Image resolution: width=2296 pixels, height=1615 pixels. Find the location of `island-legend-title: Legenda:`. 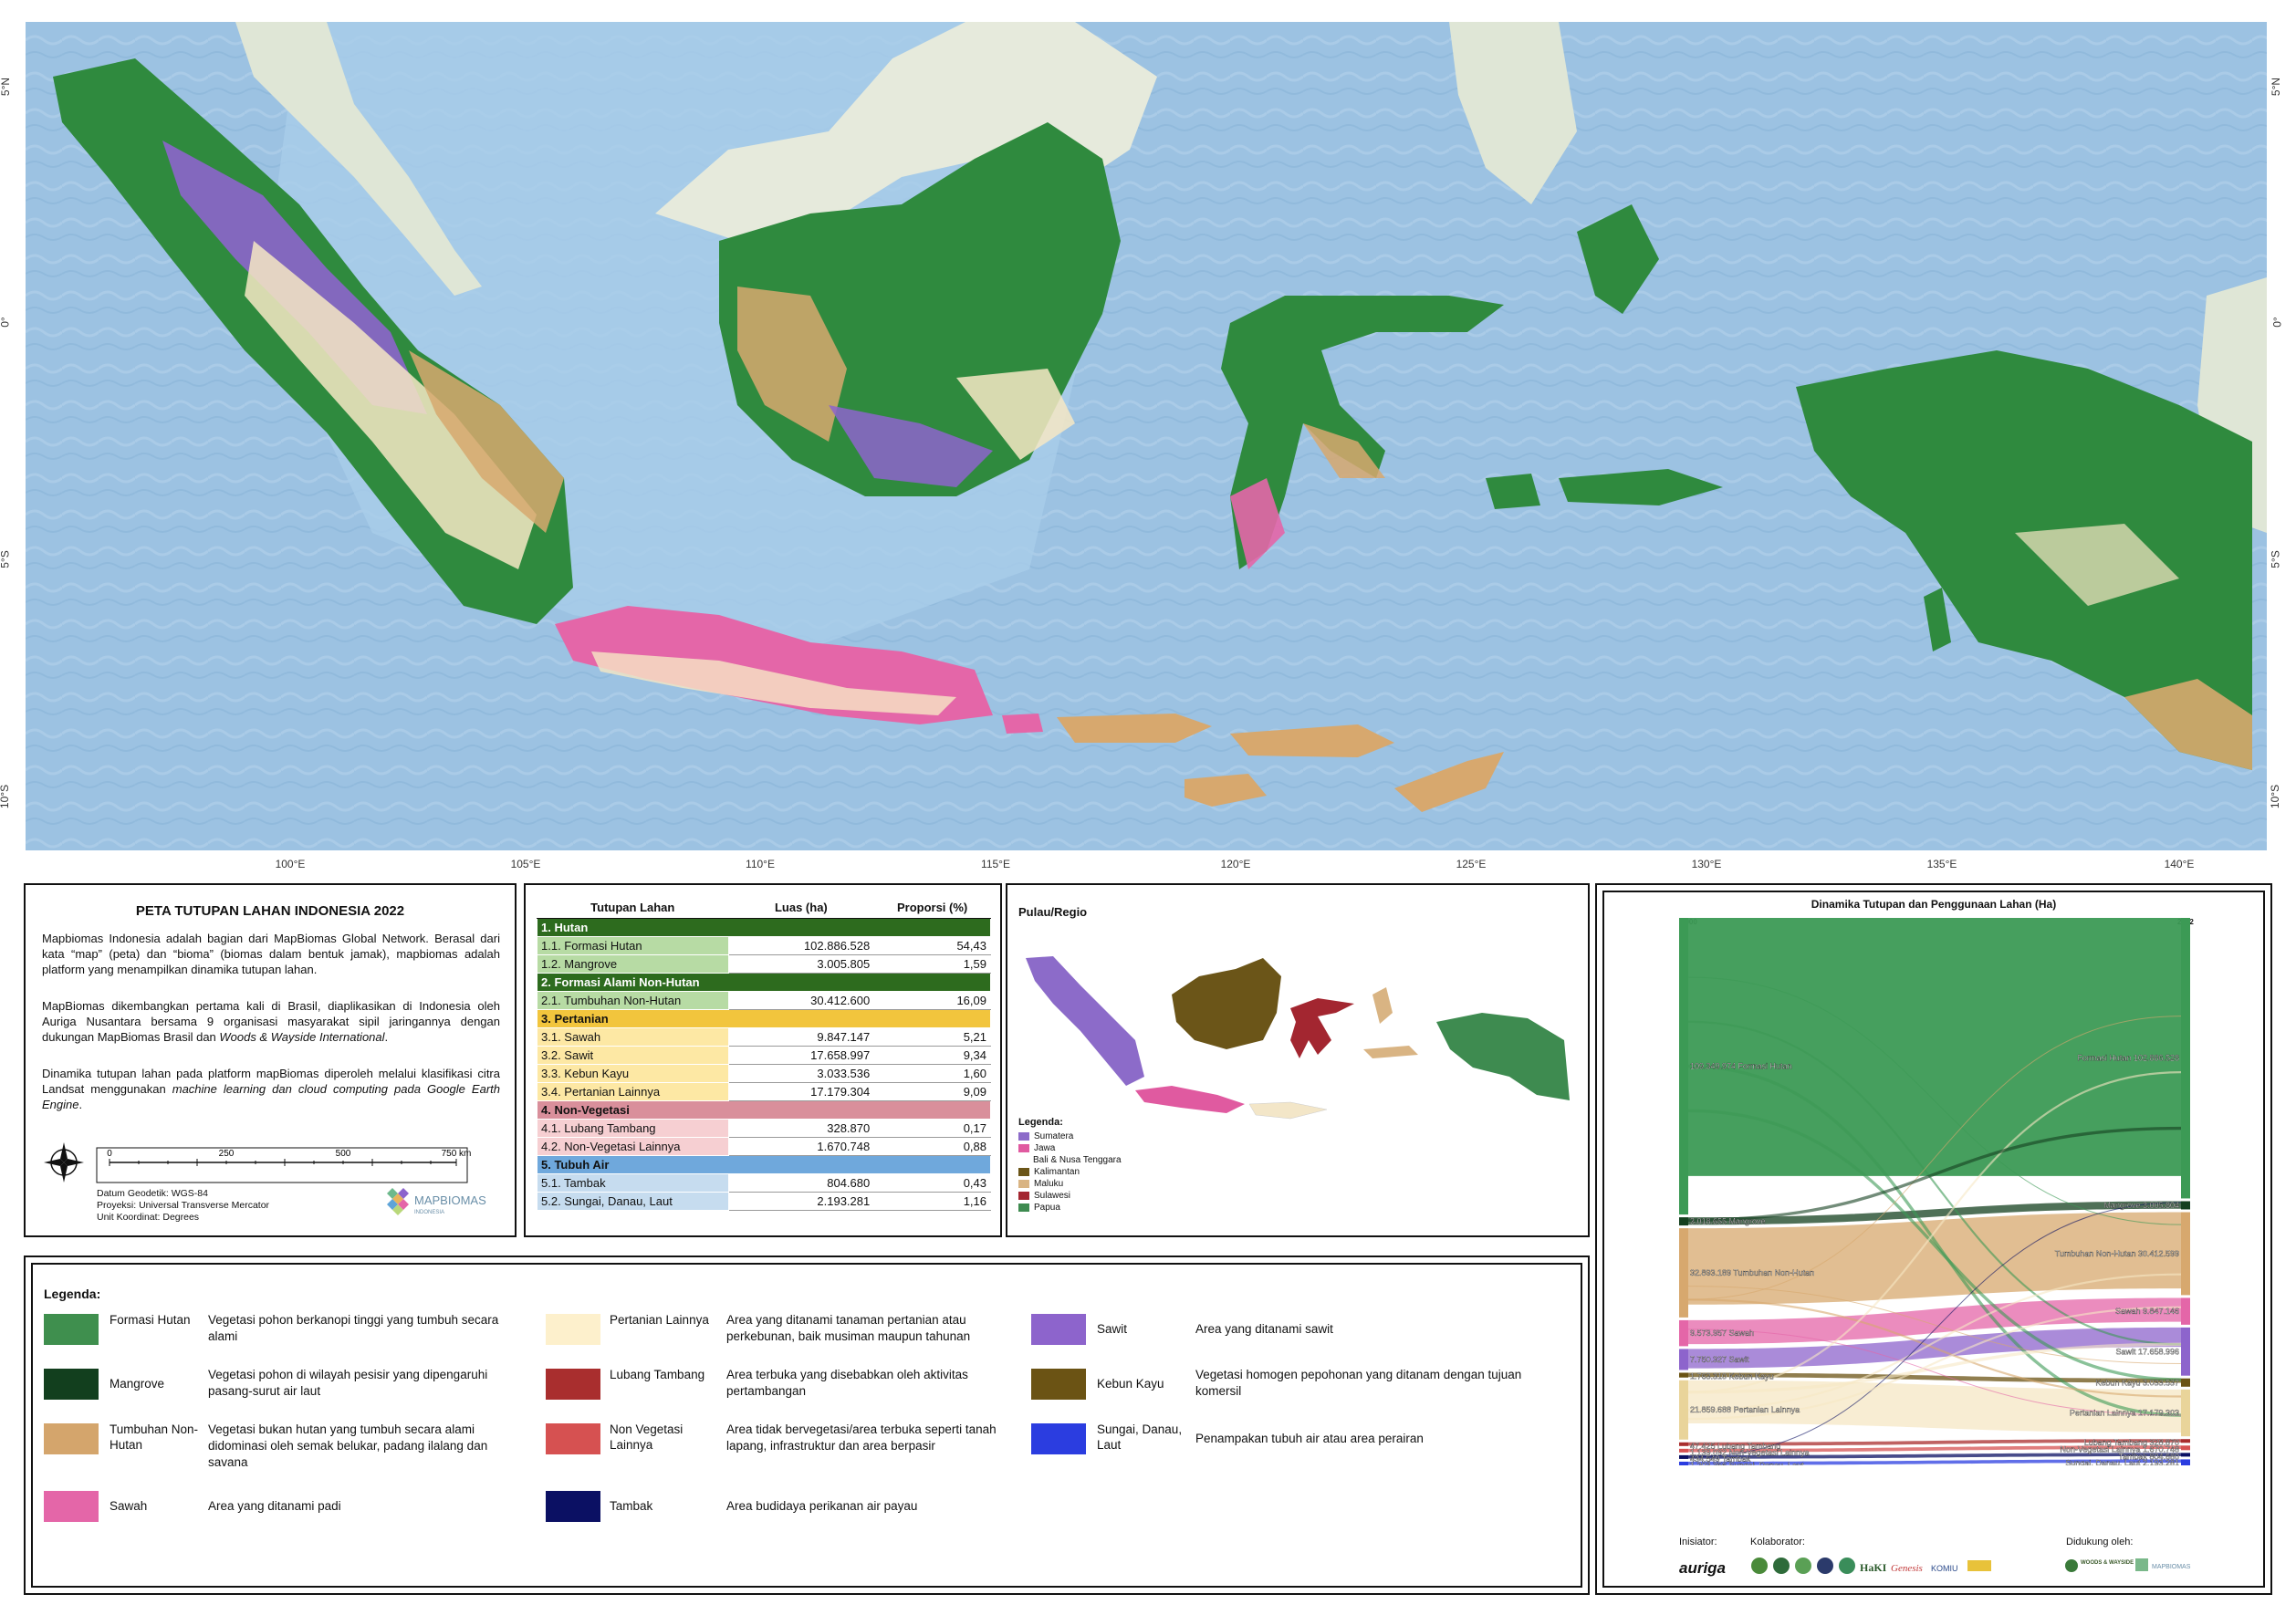

island-legend-title: Legenda: is located at coordinates (1040, 1122).